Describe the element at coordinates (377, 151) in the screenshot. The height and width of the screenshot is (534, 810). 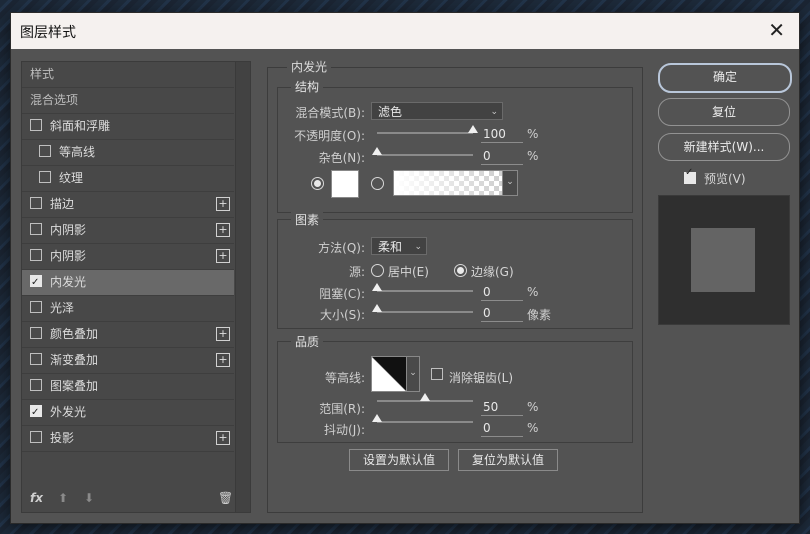
I see `noise-slider-thumb` at that location.